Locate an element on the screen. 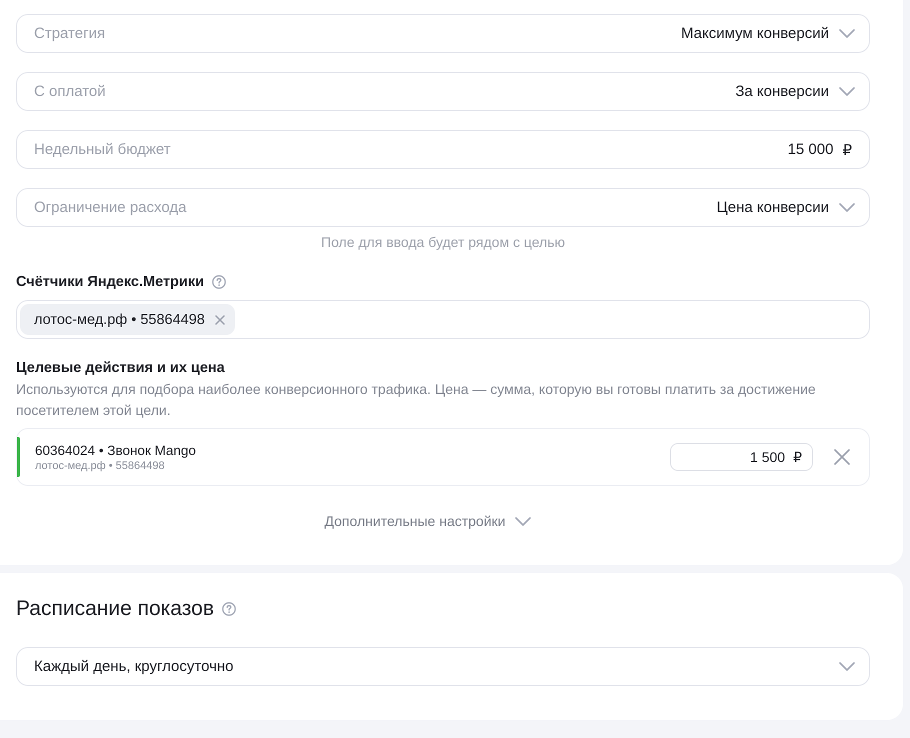 This screenshot has width=910, height=738. select-field: Стратегия Максимум конверсий is located at coordinates (443, 33).